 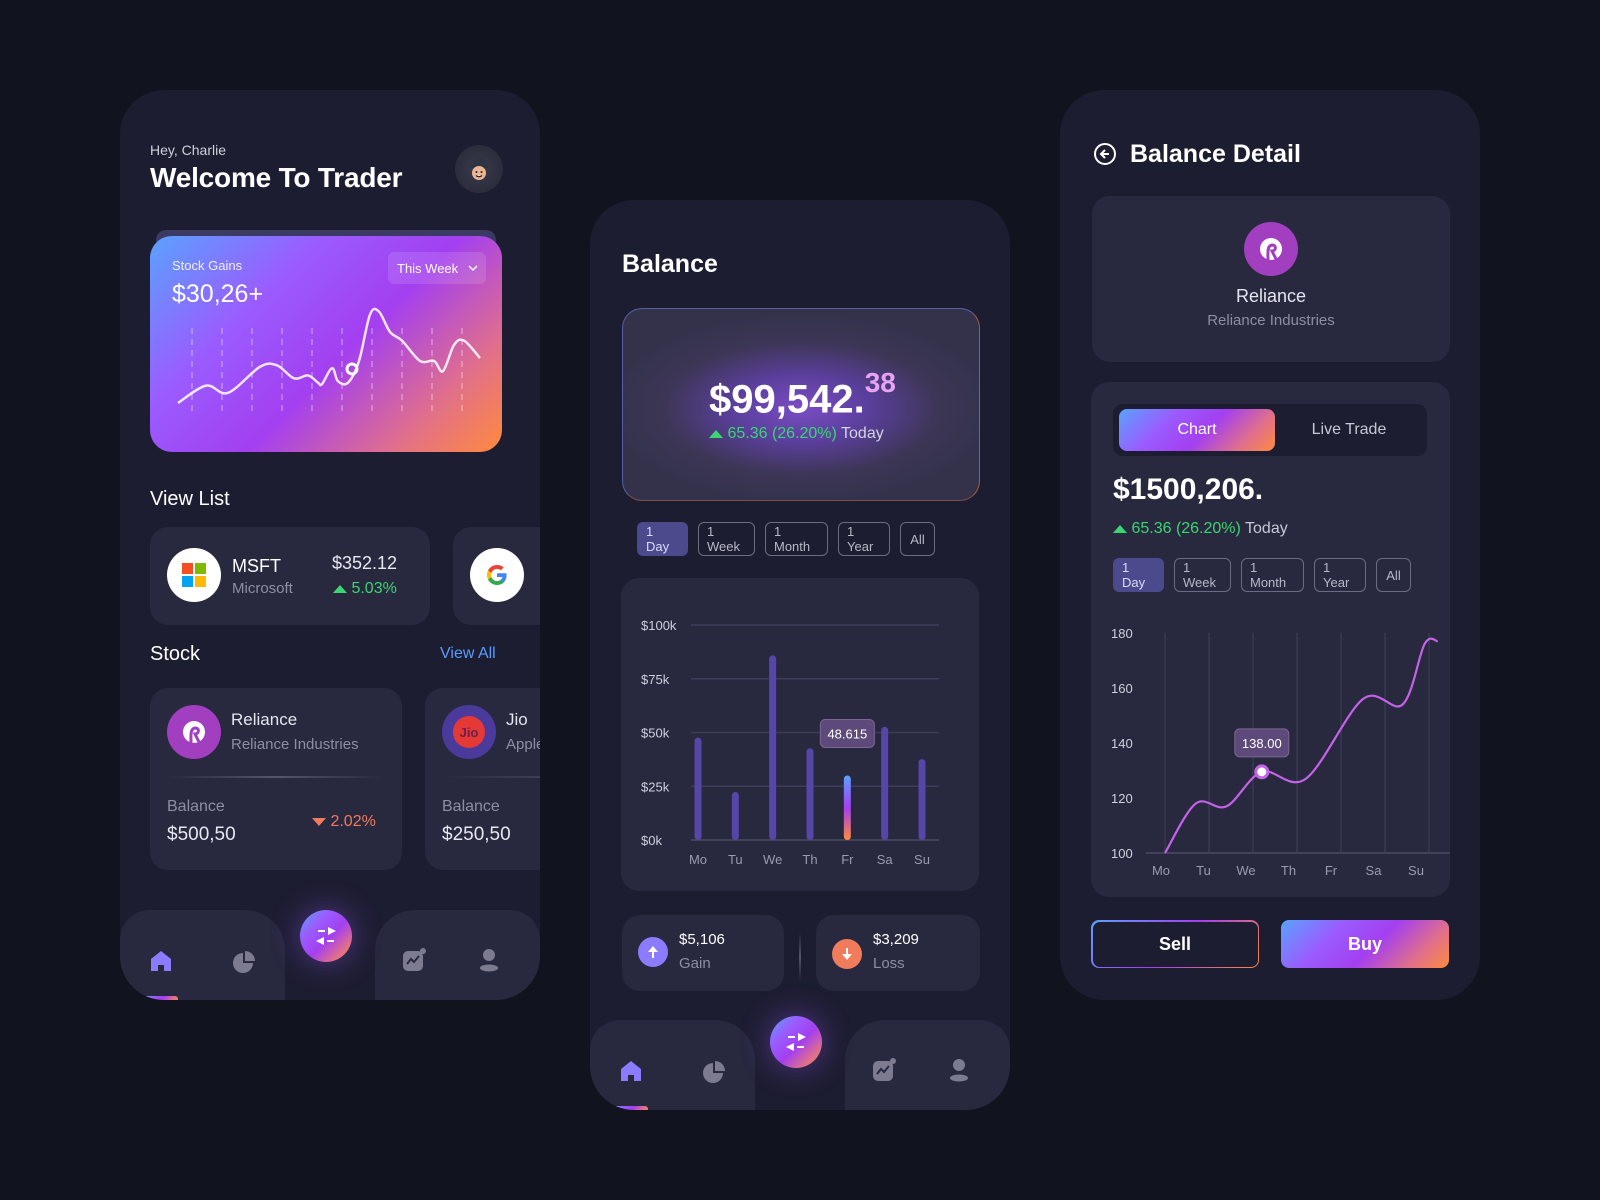 I want to click on microsoft-logo-icon, so click(x=194, y=575).